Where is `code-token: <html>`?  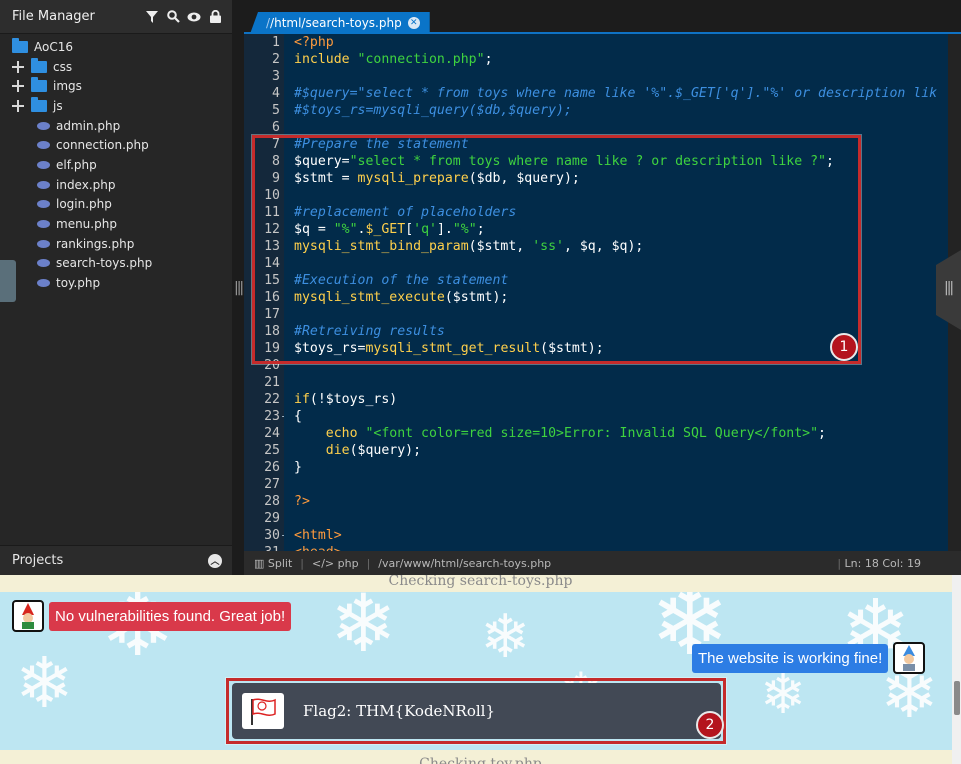
code-token: <html> is located at coordinates (318, 535).